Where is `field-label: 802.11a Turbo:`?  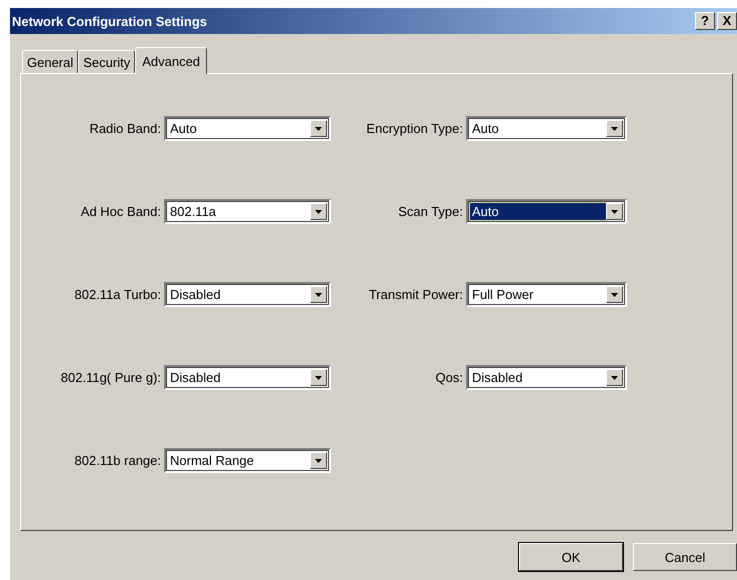 field-label: 802.11a Turbo: is located at coordinates (117, 294).